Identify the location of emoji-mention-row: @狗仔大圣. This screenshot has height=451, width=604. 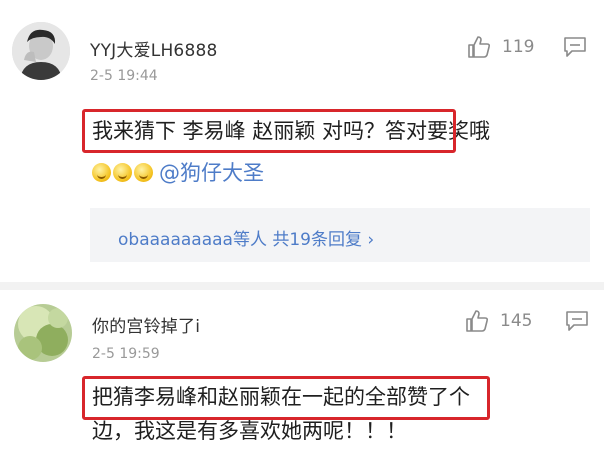
(178, 172).